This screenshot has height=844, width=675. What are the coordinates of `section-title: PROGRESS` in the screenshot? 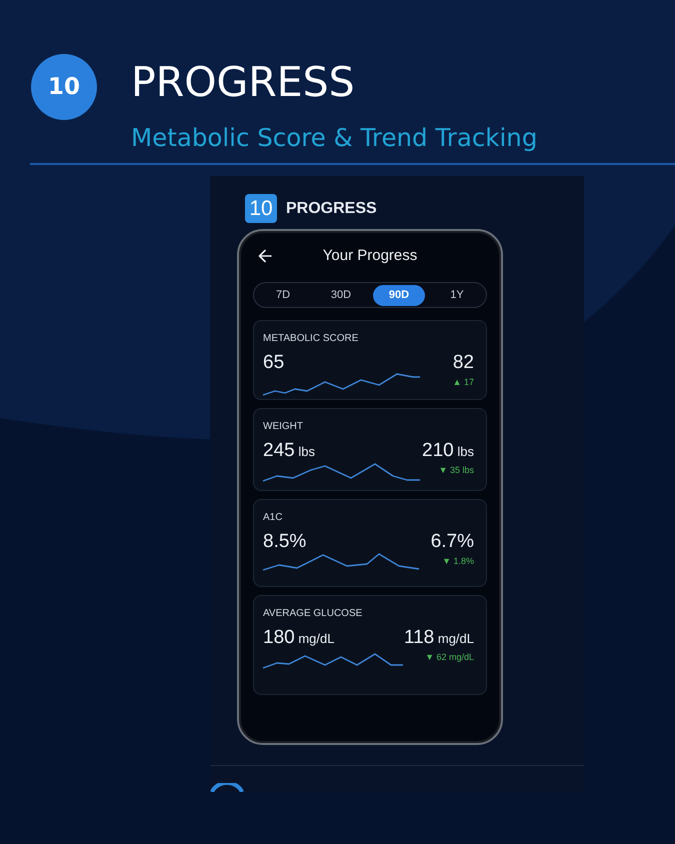 It's located at (331, 208).